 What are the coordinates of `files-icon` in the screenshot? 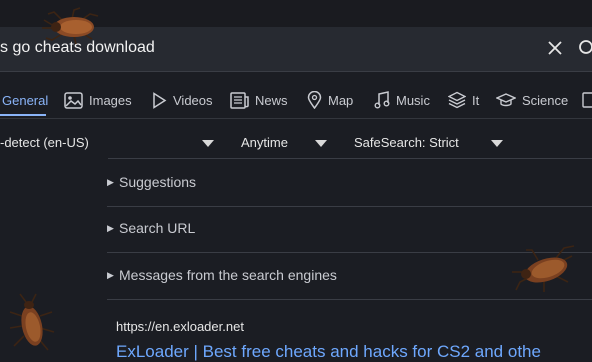 It's located at (587, 100).